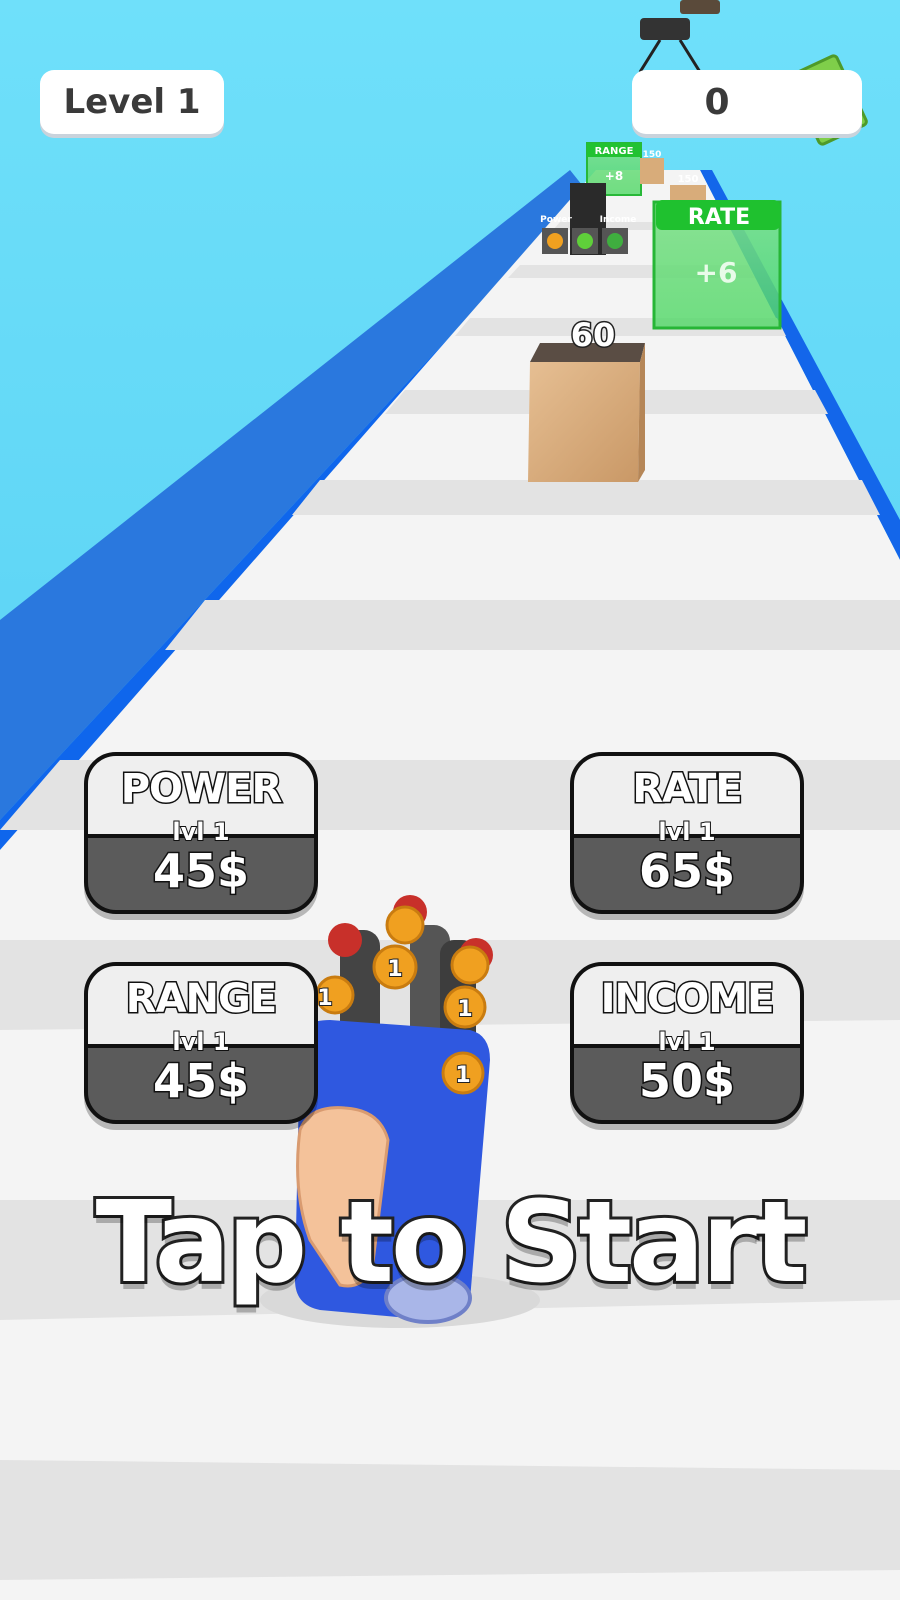  What do you see at coordinates (614, 151) in the screenshot?
I see `far-gate-label: RANGE` at bounding box center [614, 151].